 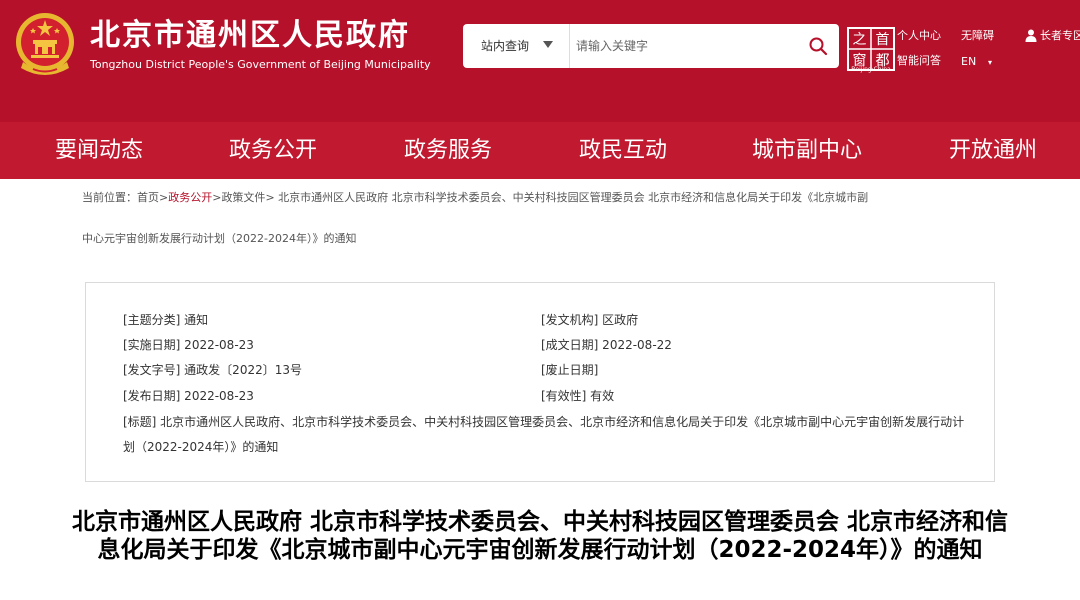 What do you see at coordinates (871, 69) in the screenshot?
I see `capital-logo-caption: Beijing·China` at bounding box center [871, 69].